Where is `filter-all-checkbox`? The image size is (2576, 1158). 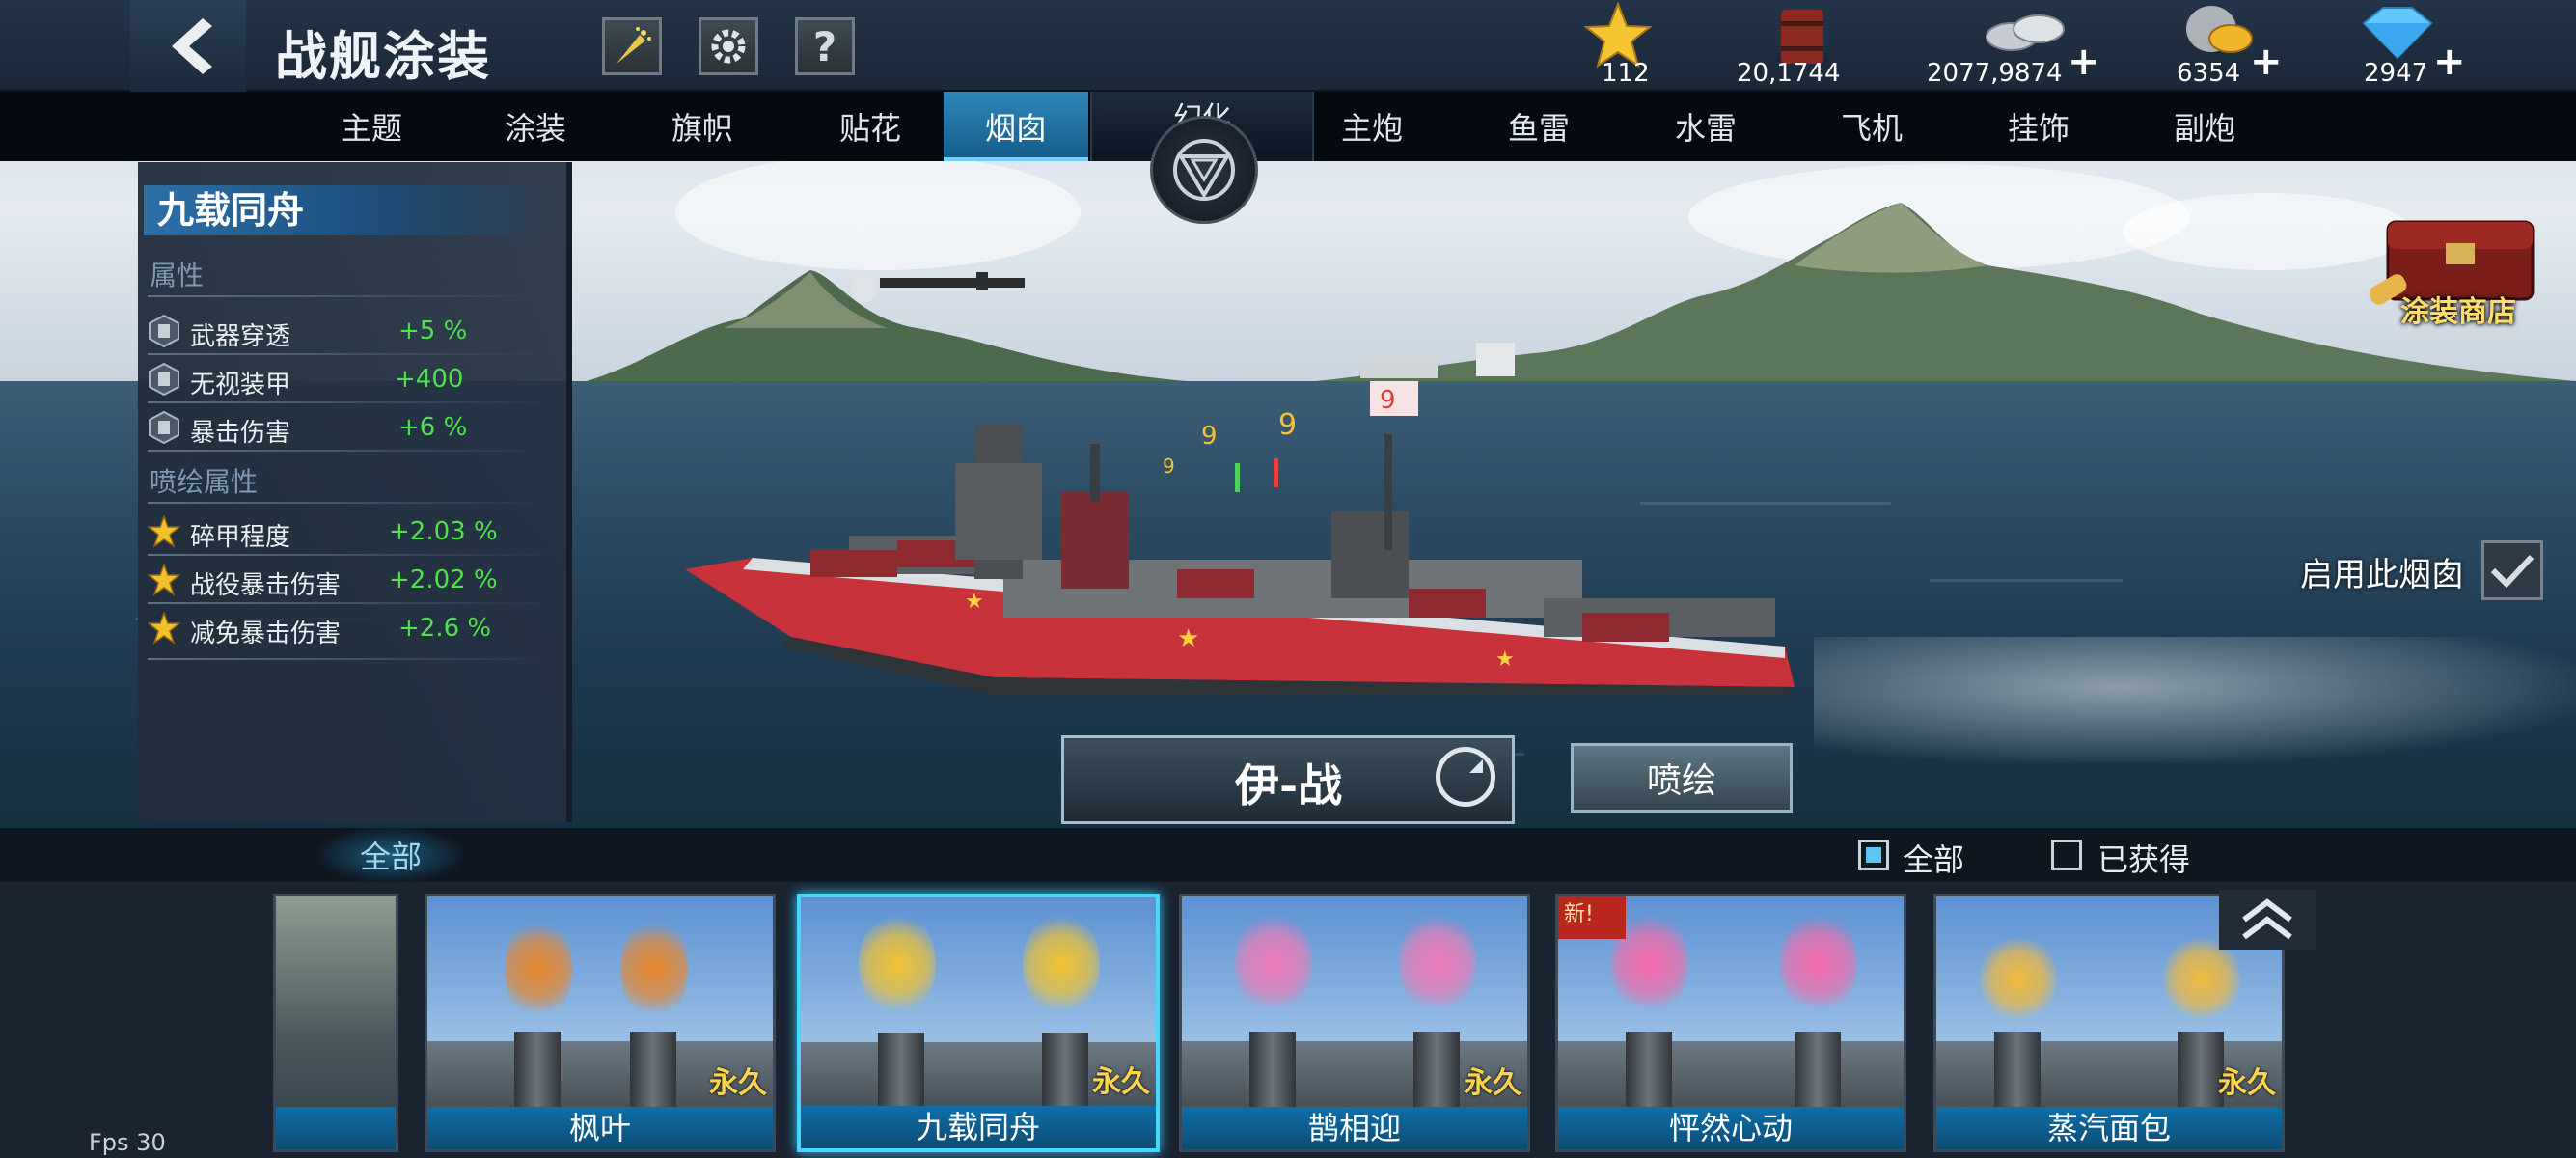 filter-all-checkbox is located at coordinates (1874, 855).